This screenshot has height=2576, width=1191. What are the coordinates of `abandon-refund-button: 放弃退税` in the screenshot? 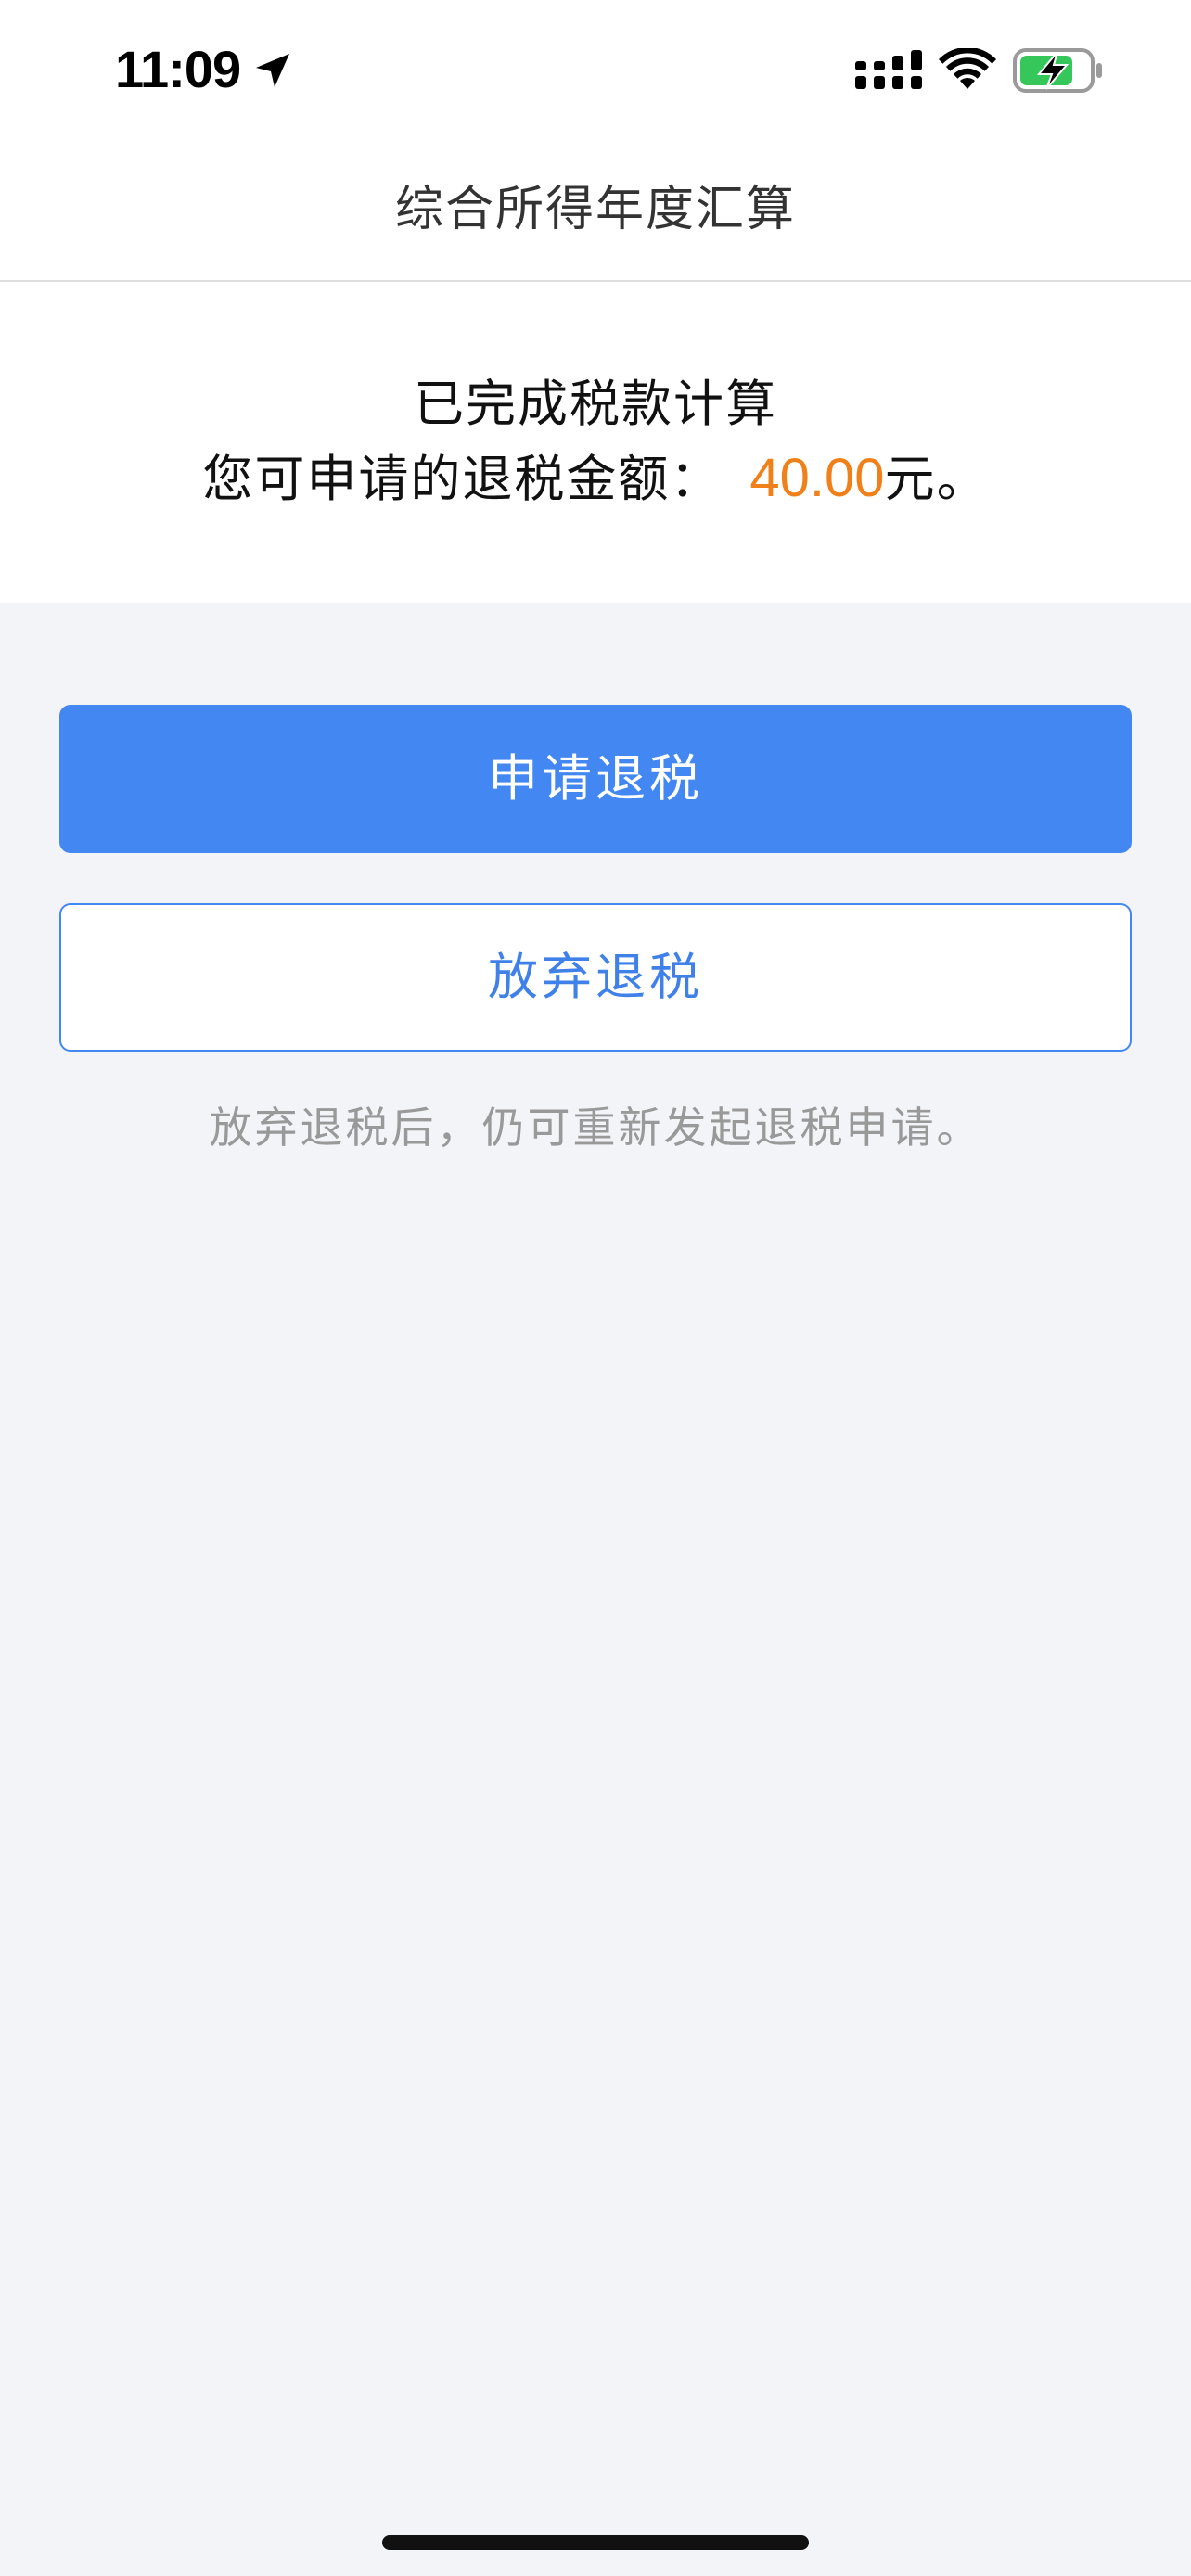 It's located at (595, 977).